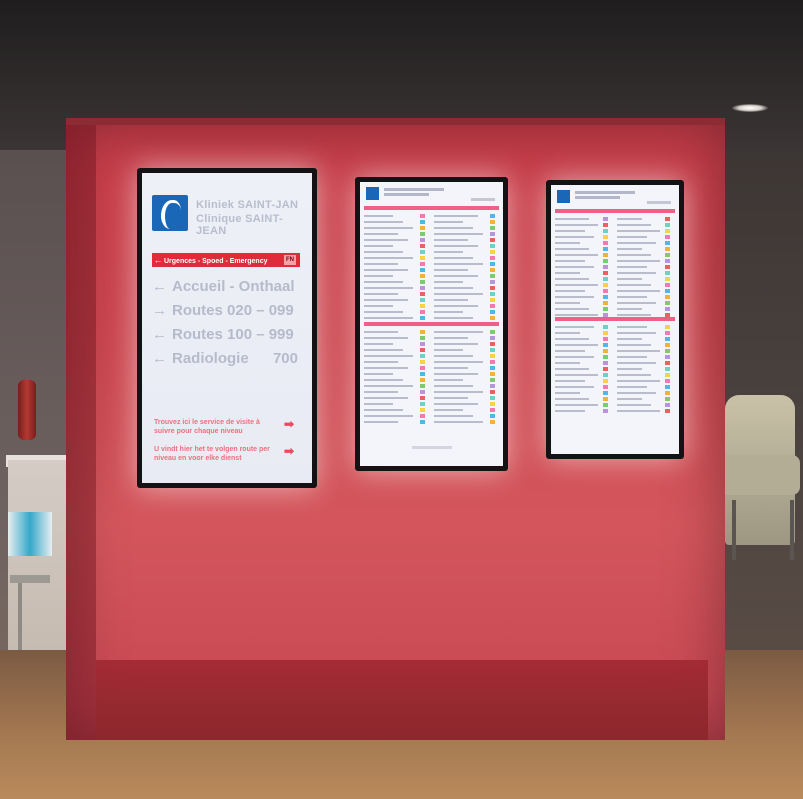 This screenshot has width=803, height=799. What do you see at coordinates (290, 260) in the screenshot?
I see `emergency-number: FN` at bounding box center [290, 260].